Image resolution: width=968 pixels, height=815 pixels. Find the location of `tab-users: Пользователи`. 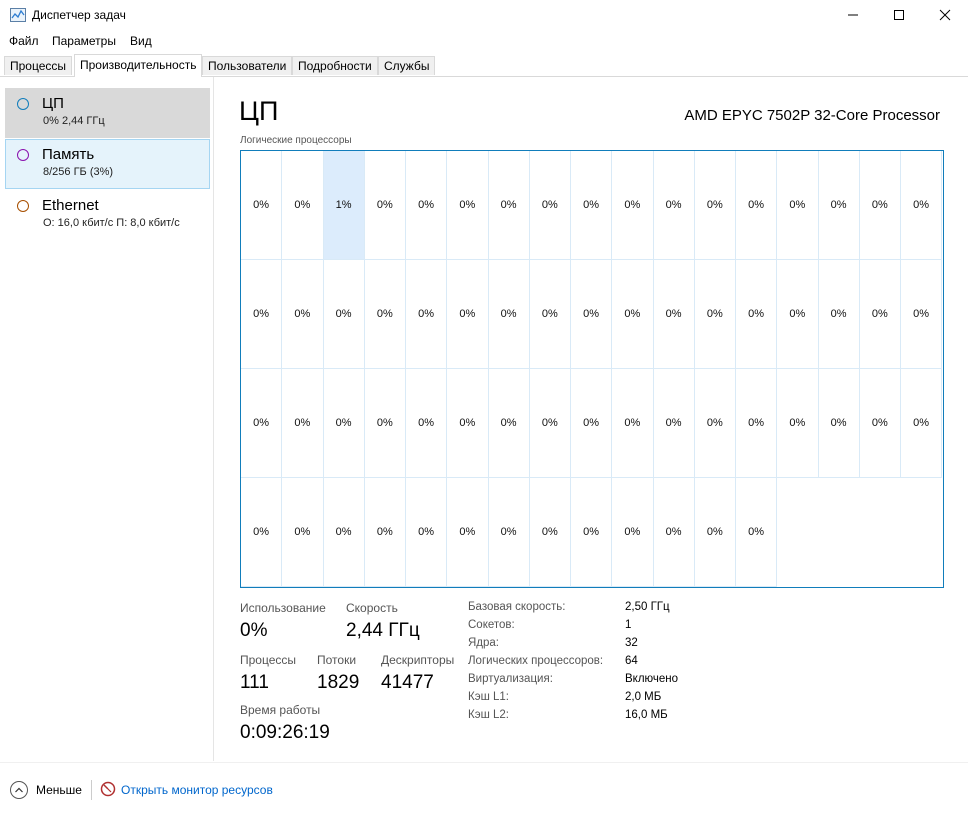

tab-users: Пользователи is located at coordinates (247, 65).